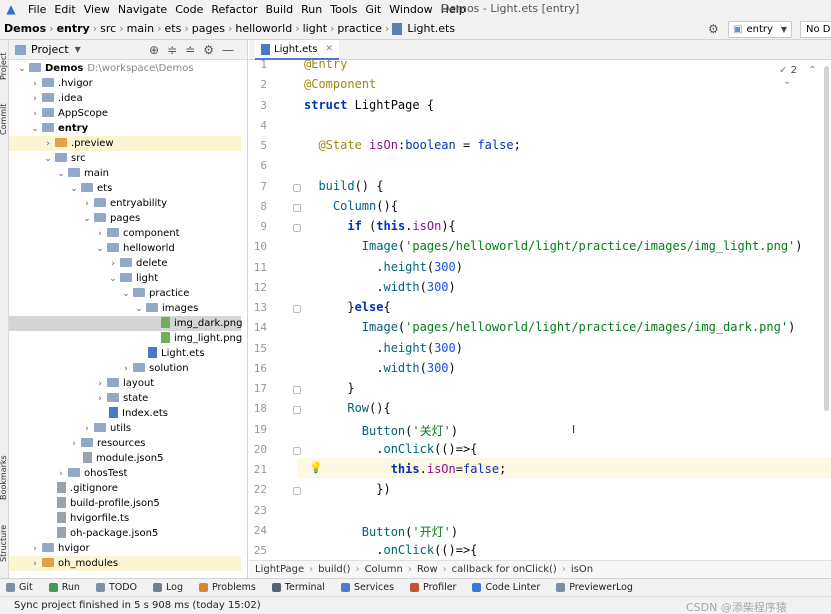 This screenshot has height=614, width=831. What do you see at coordinates (826, 238) in the screenshot?
I see `editor-scrollbar` at bounding box center [826, 238].